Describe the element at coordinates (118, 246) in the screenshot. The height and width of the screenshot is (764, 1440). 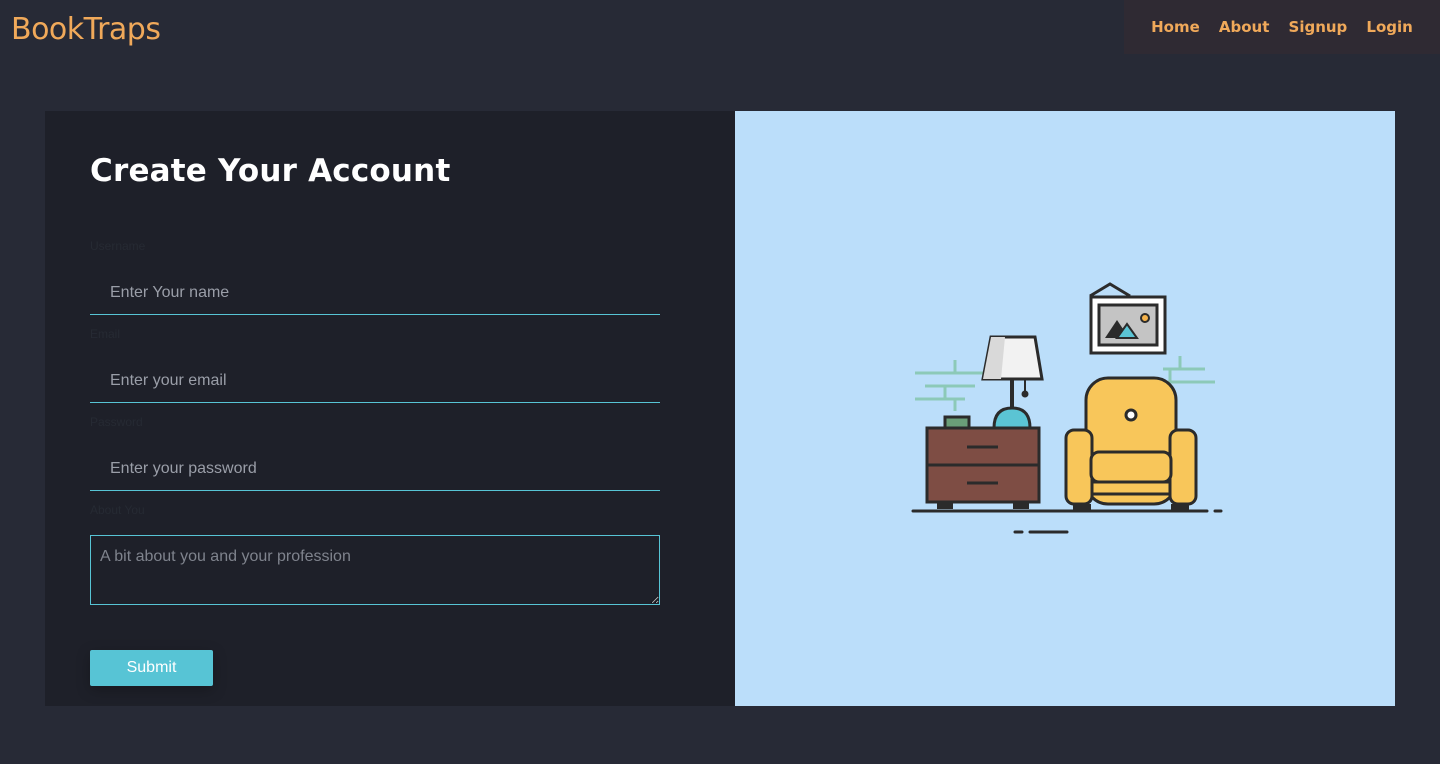
I see `username-label: Username` at that location.